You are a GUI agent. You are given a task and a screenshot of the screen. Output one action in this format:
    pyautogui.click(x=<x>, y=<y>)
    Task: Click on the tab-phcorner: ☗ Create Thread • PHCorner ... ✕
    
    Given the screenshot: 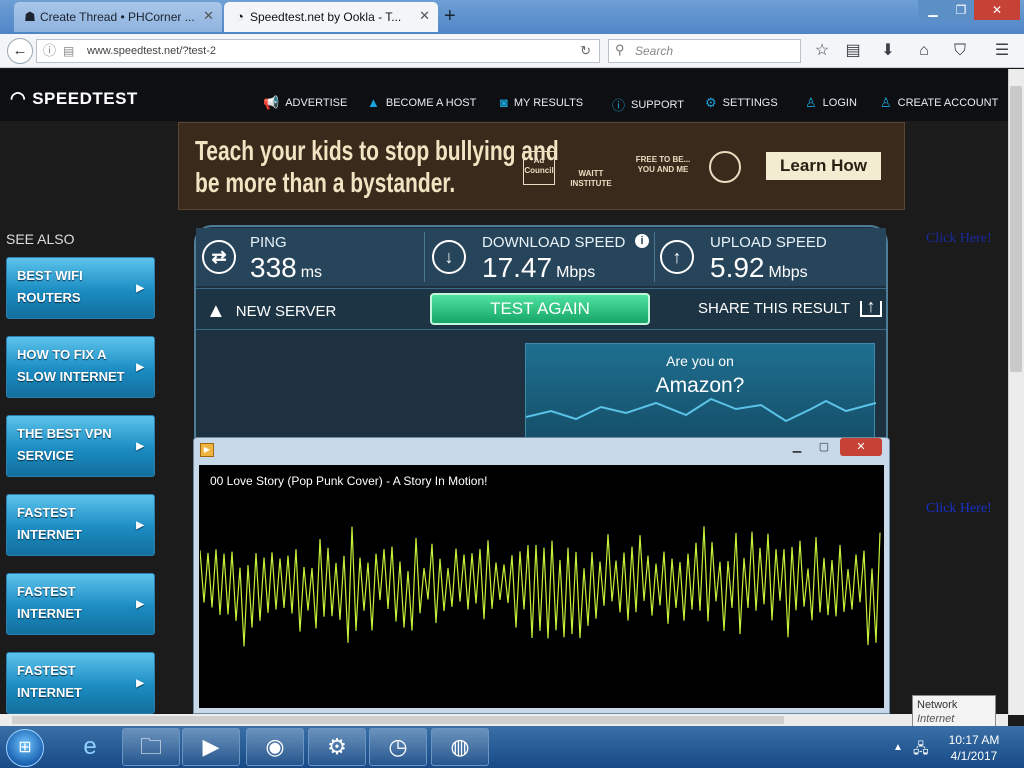 What is the action you would take?
    pyautogui.click(x=118, y=17)
    